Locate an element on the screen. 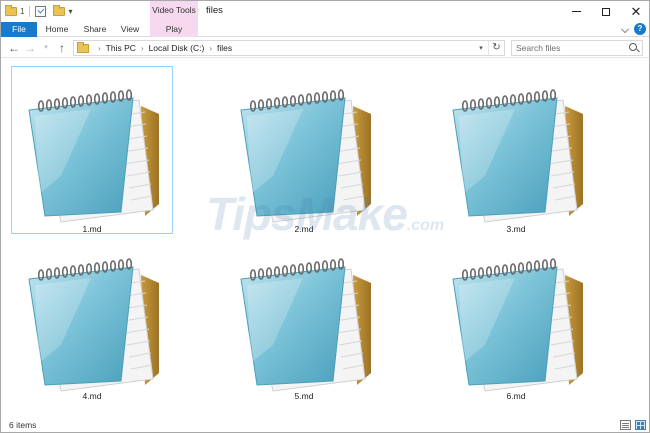 Image resolution: width=650 pixels, height=433 pixels. large-icons-view-icon is located at coordinates (640, 425).